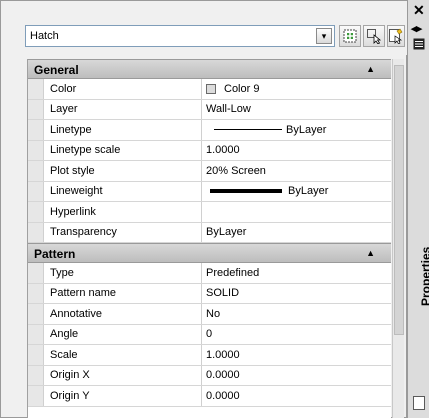  I want to click on property-name: Lineweight, so click(123, 191).